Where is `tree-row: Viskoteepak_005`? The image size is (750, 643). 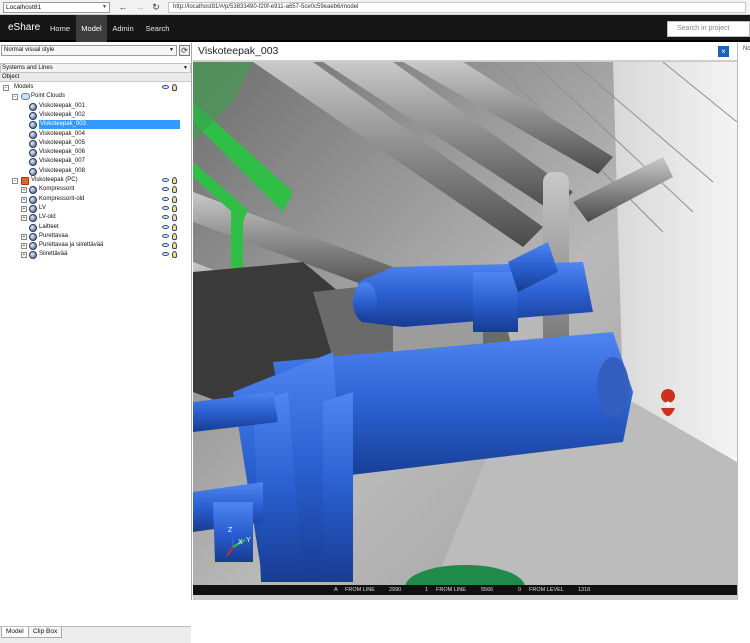
tree-row: Viskoteepak_005 is located at coordinates (95, 144).